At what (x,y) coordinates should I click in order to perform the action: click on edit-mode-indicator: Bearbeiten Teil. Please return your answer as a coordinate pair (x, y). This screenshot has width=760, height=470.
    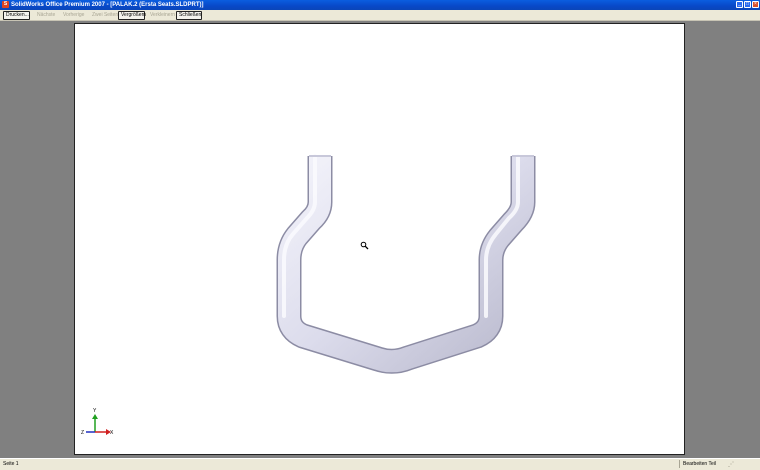
    Looking at the image, I should click on (699, 464).